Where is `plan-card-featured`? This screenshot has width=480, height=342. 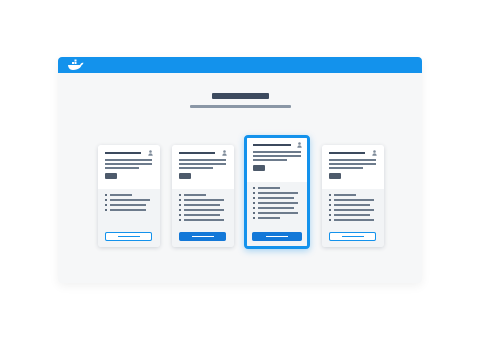 plan-card-featured is located at coordinates (277, 192).